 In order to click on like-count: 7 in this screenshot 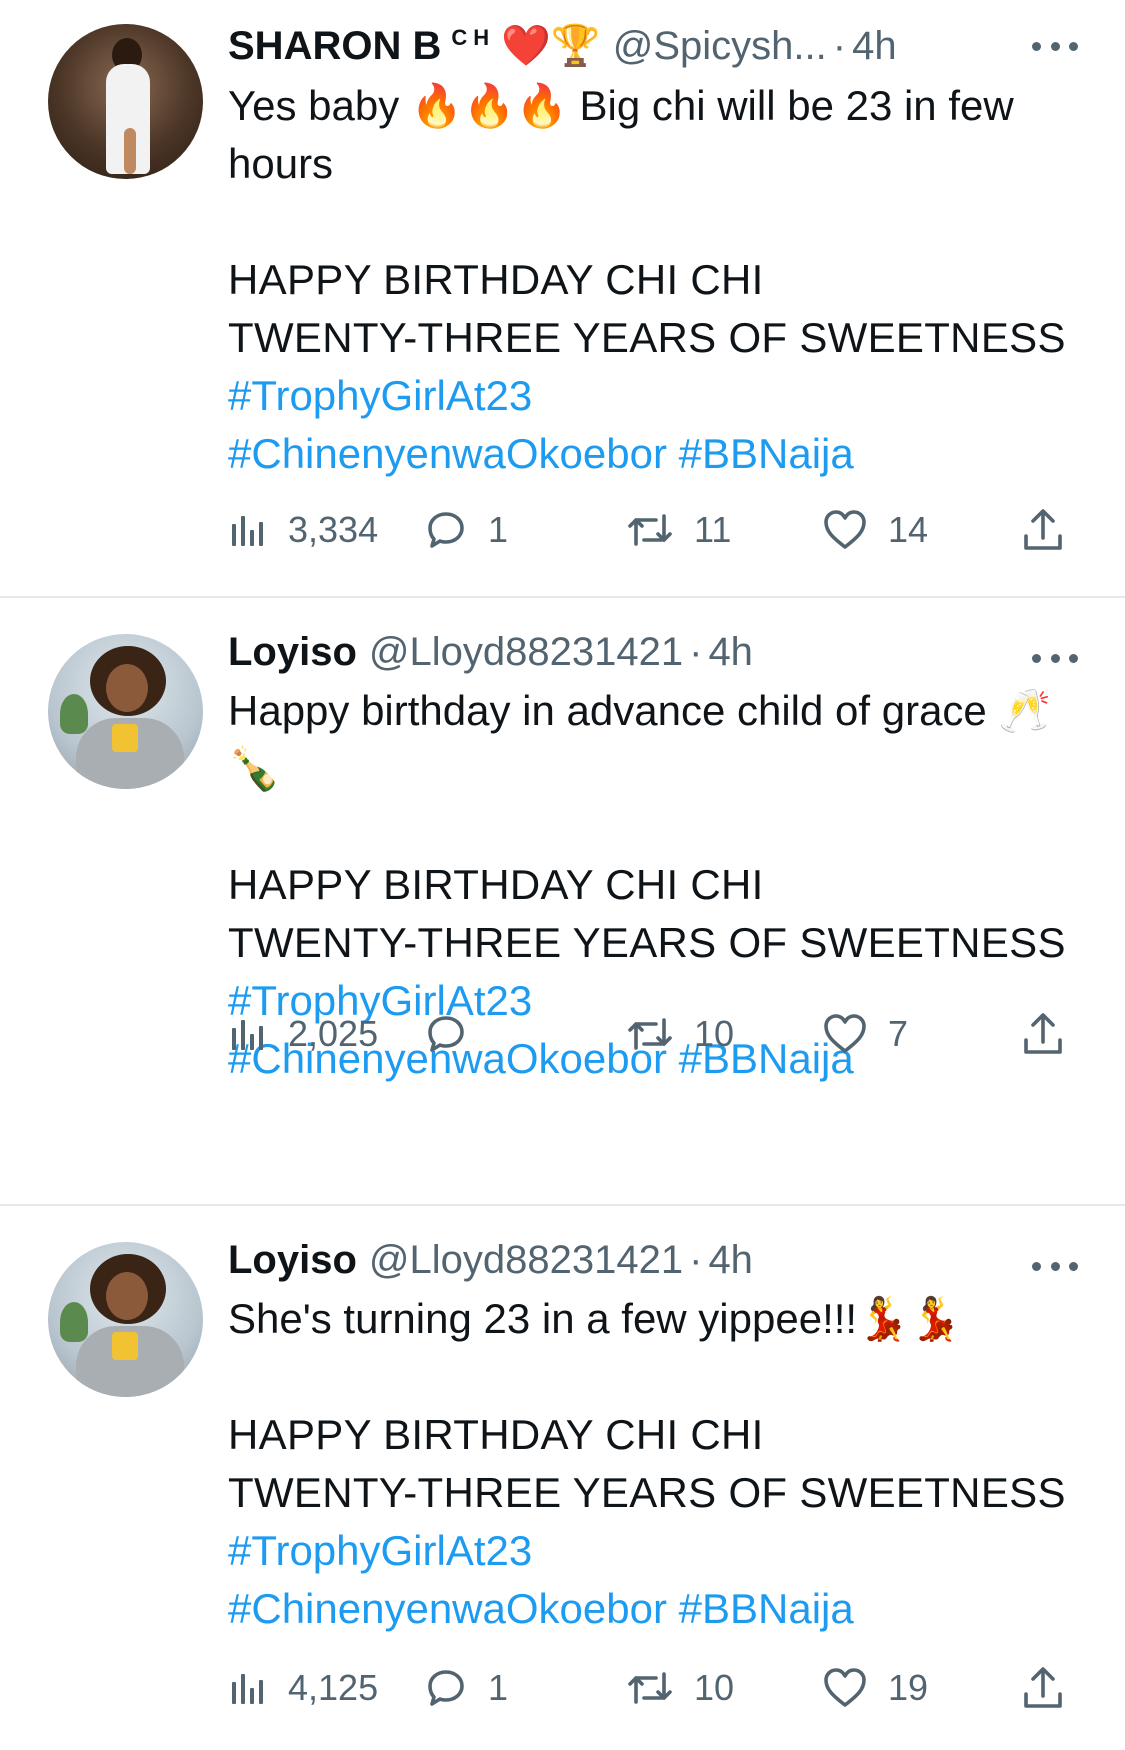, I will do `click(898, 1033)`.